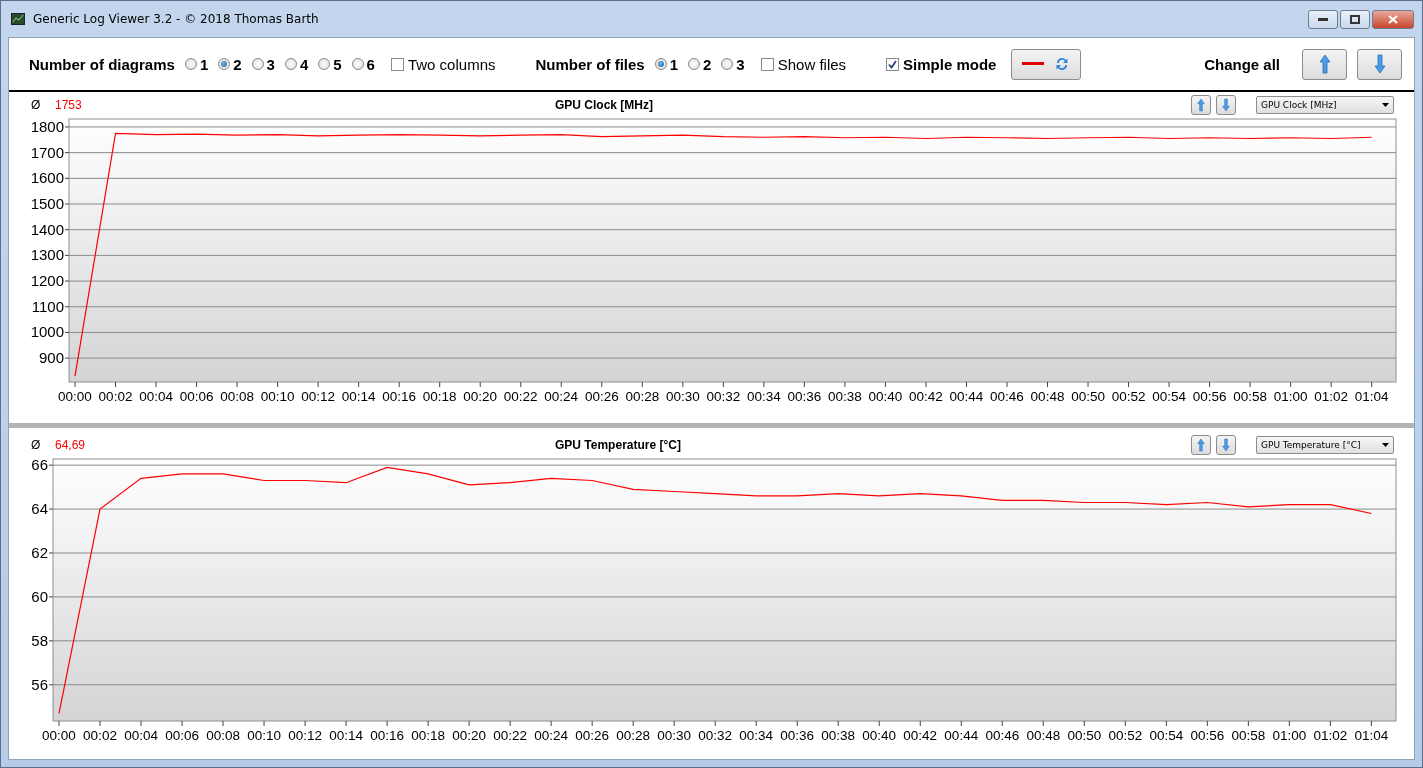 This screenshot has height=768, width=1423. I want to click on x-axis-label: 00:12, so click(305, 735).